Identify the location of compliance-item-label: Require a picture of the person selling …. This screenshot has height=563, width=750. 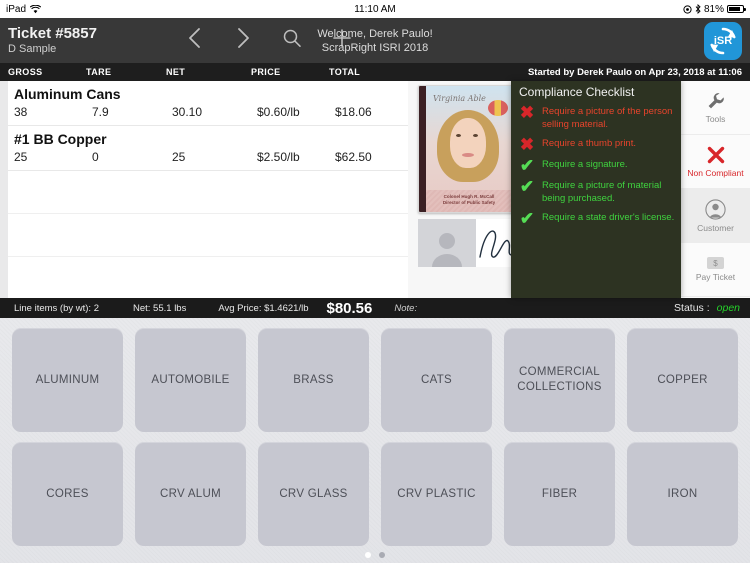
(607, 118).